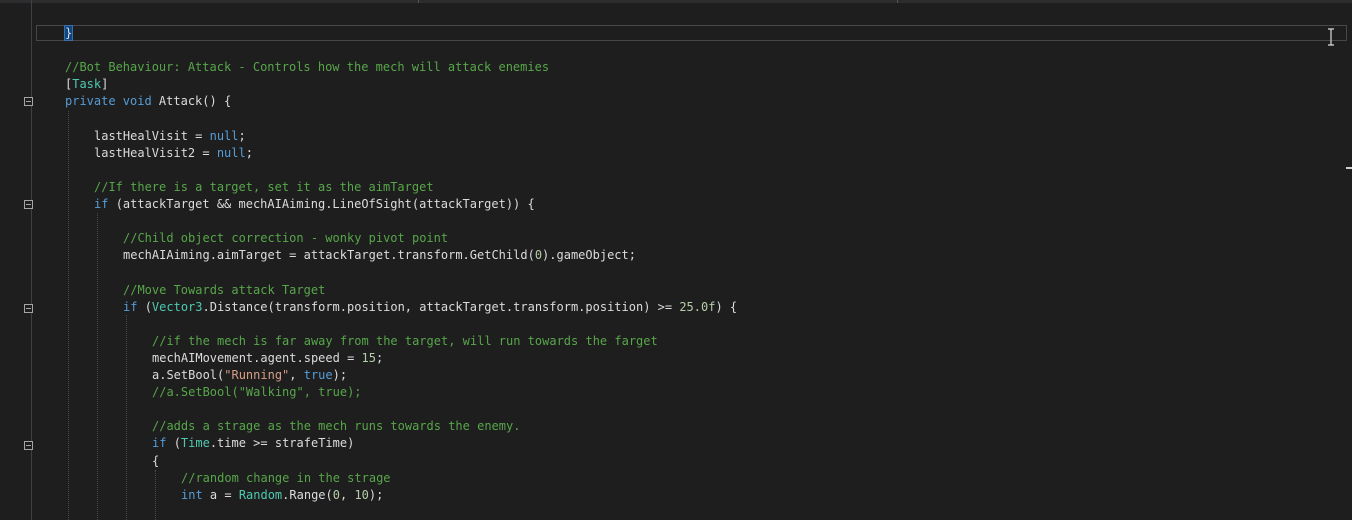  Describe the element at coordinates (307, 494) in the screenshot. I see `code-token: .Range(` at that location.